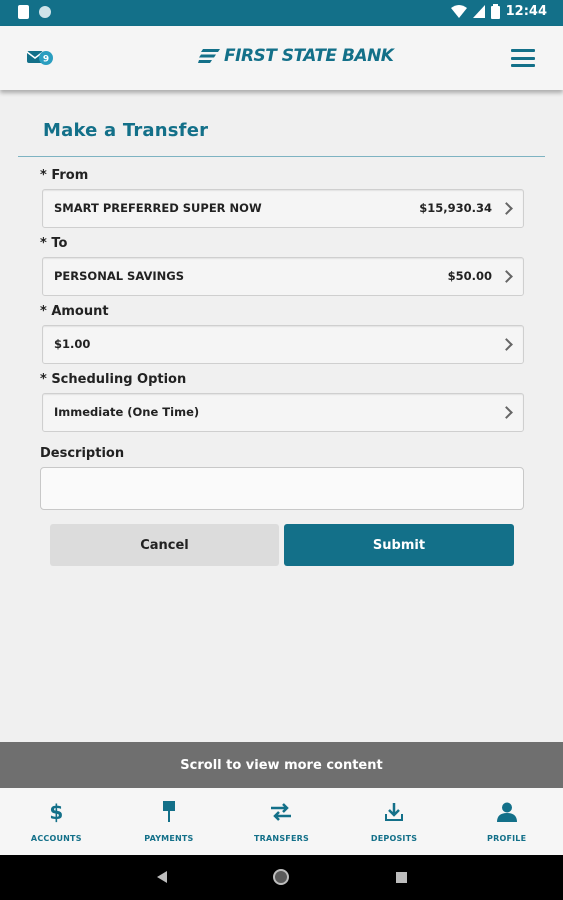  I want to click on nav-transfers: TRANSFERS, so click(281, 821).